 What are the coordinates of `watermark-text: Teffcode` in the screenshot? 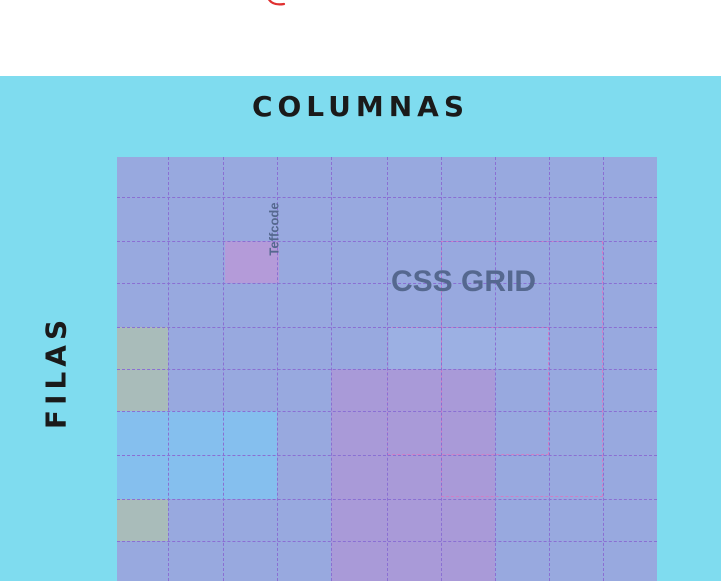 It's located at (274, 229).